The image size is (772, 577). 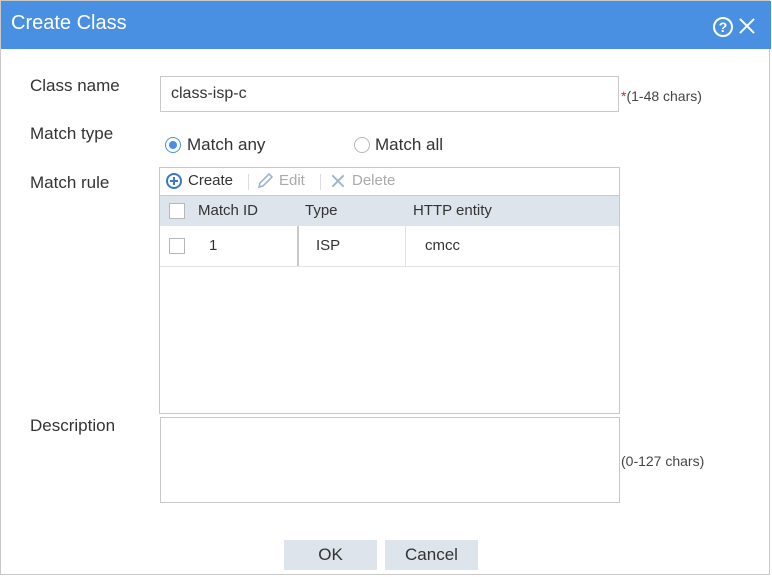 What do you see at coordinates (390, 460) in the screenshot?
I see `description-textarea` at bounding box center [390, 460].